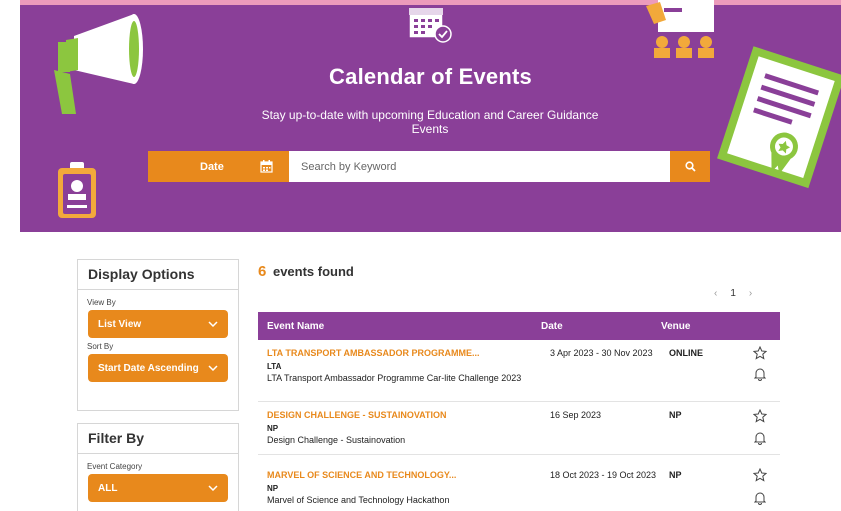 Image resolution: width=841 pixels, height=511 pixels. I want to click on sort-by-select: Start Date Ascending, so click(158, 368).